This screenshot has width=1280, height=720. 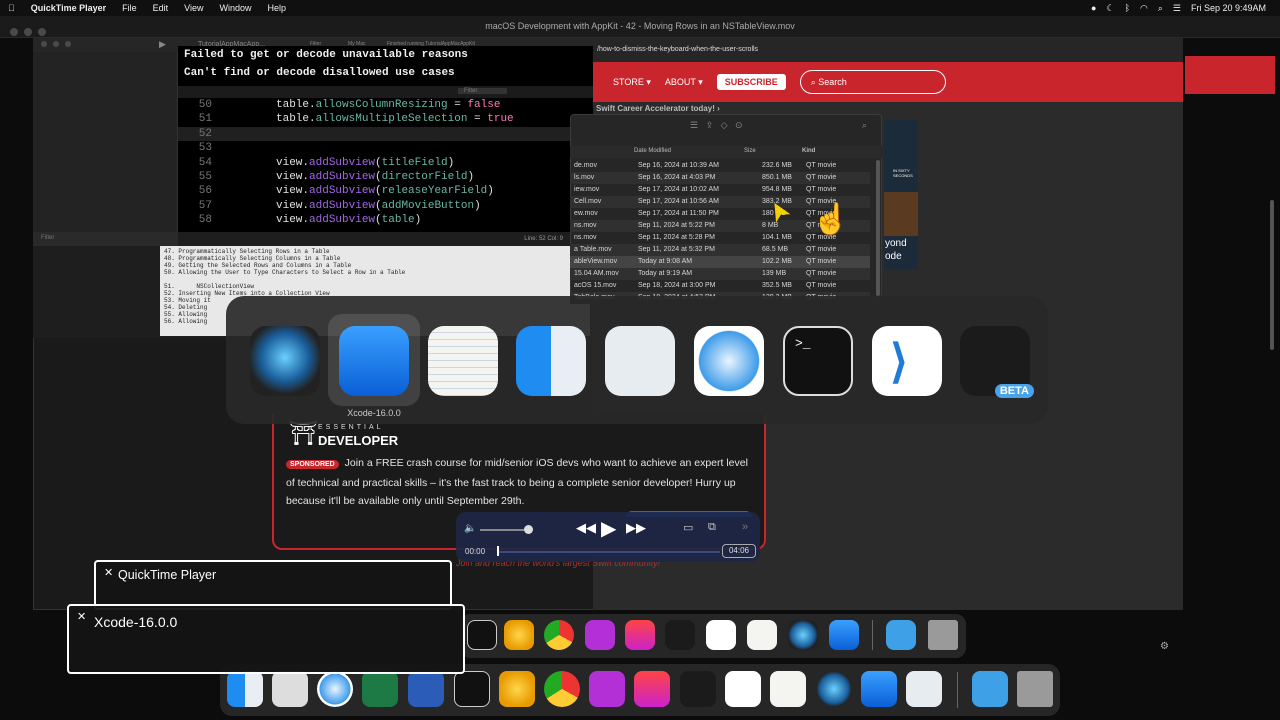 I want to click on record-icon: ●, so click(x=1093, y=8).